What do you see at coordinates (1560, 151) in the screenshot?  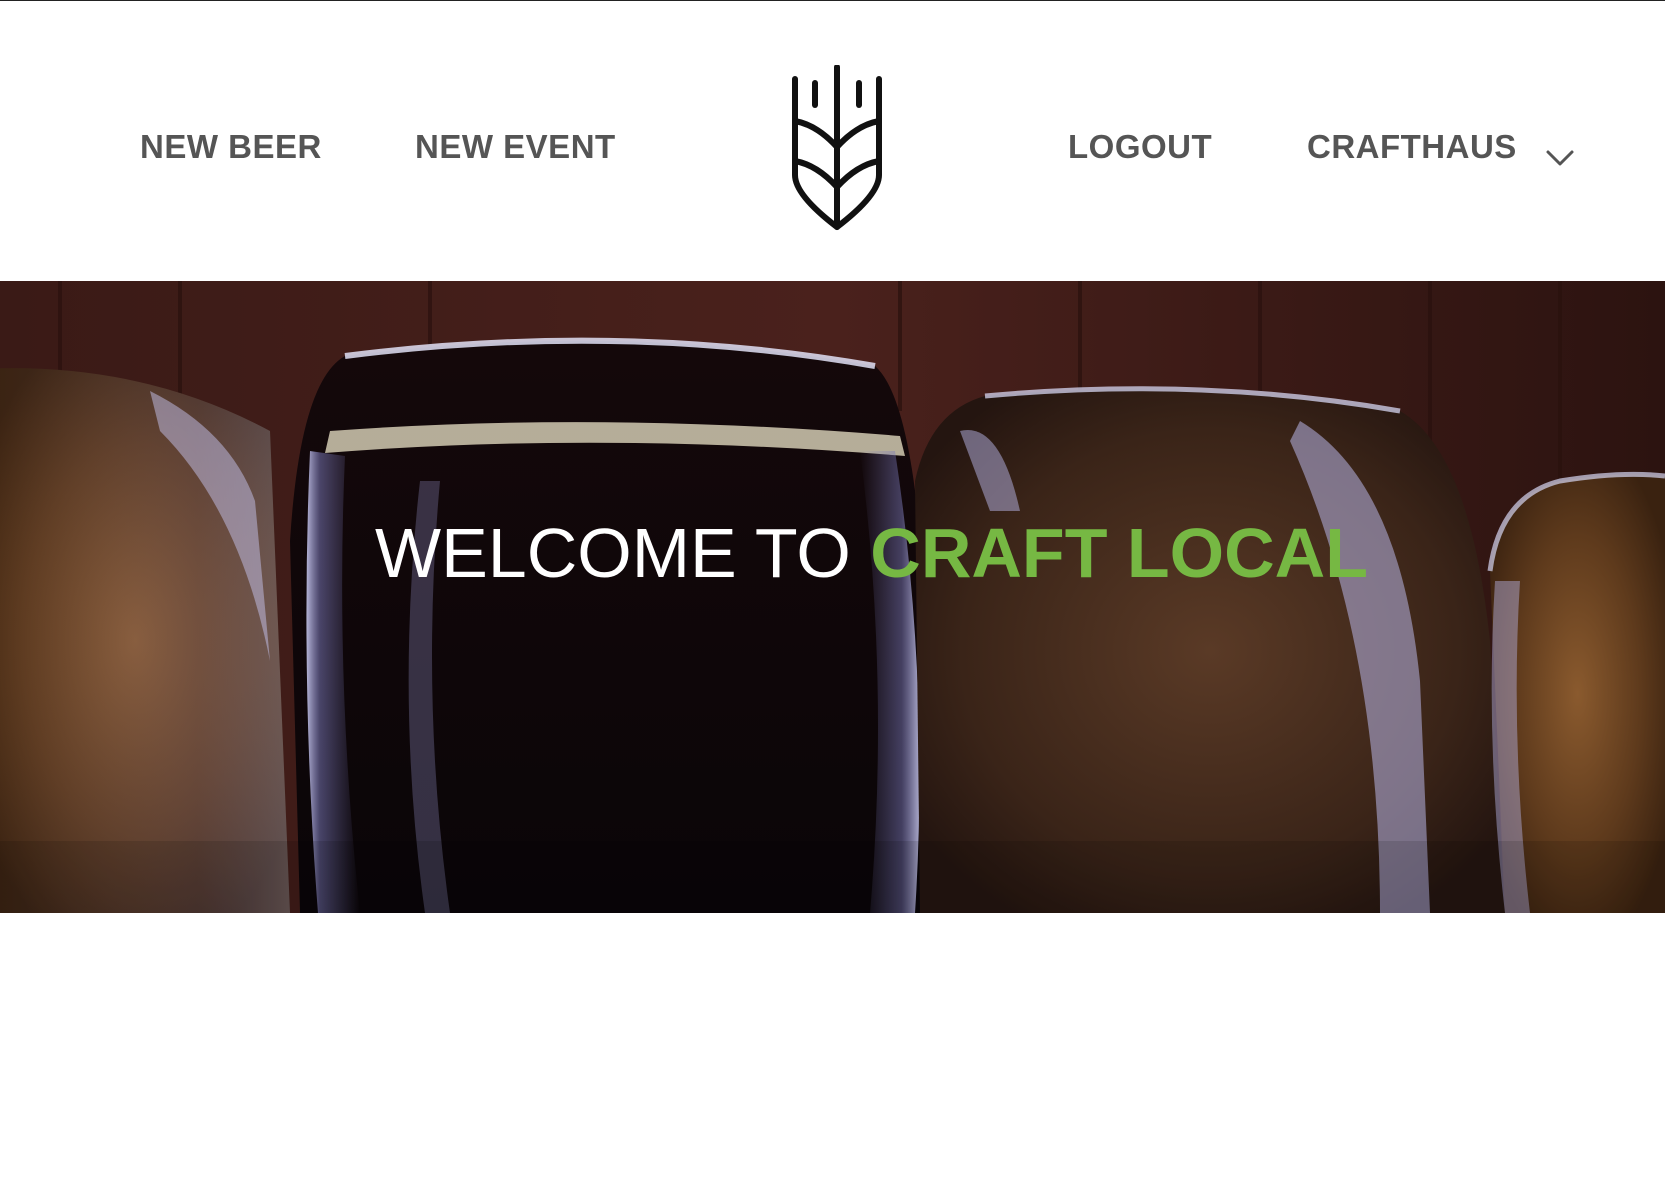 I see `chevron-down-icon` at bounding box center [1560, 151].